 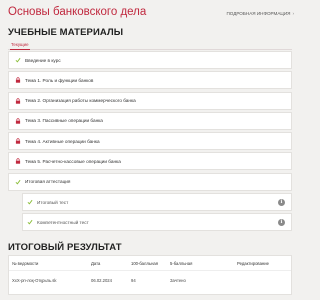 What do you see at coordinates (53, 202) in the screenshot?
I see `sub-item-label: Итоговый тест` at bounding box center [53, 202].